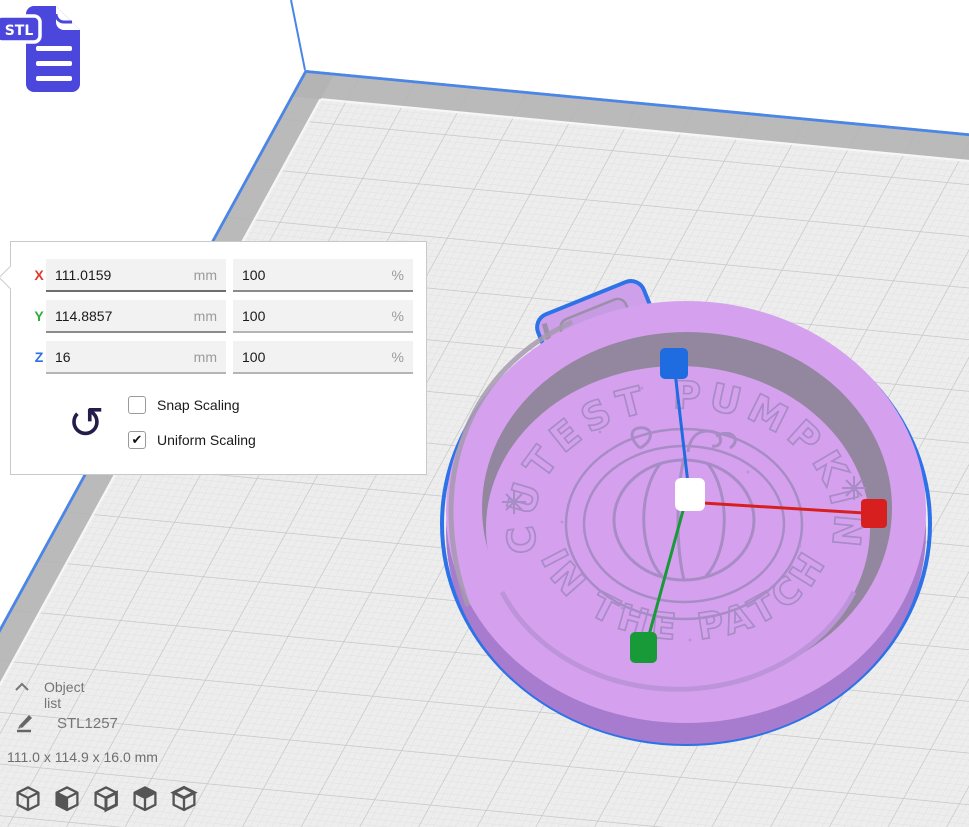 The image size is (969, 827). I want to click on uniform-scaling-row: ✔ Uniform Scaling, so click(192, 440).